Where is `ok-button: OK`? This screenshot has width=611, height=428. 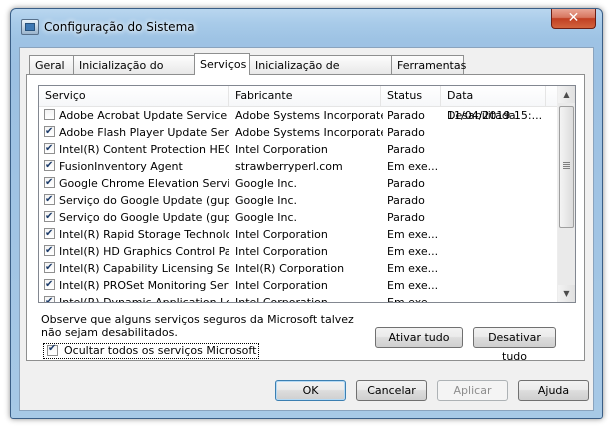
ok-button: OK is located at coordinates (310, 390).